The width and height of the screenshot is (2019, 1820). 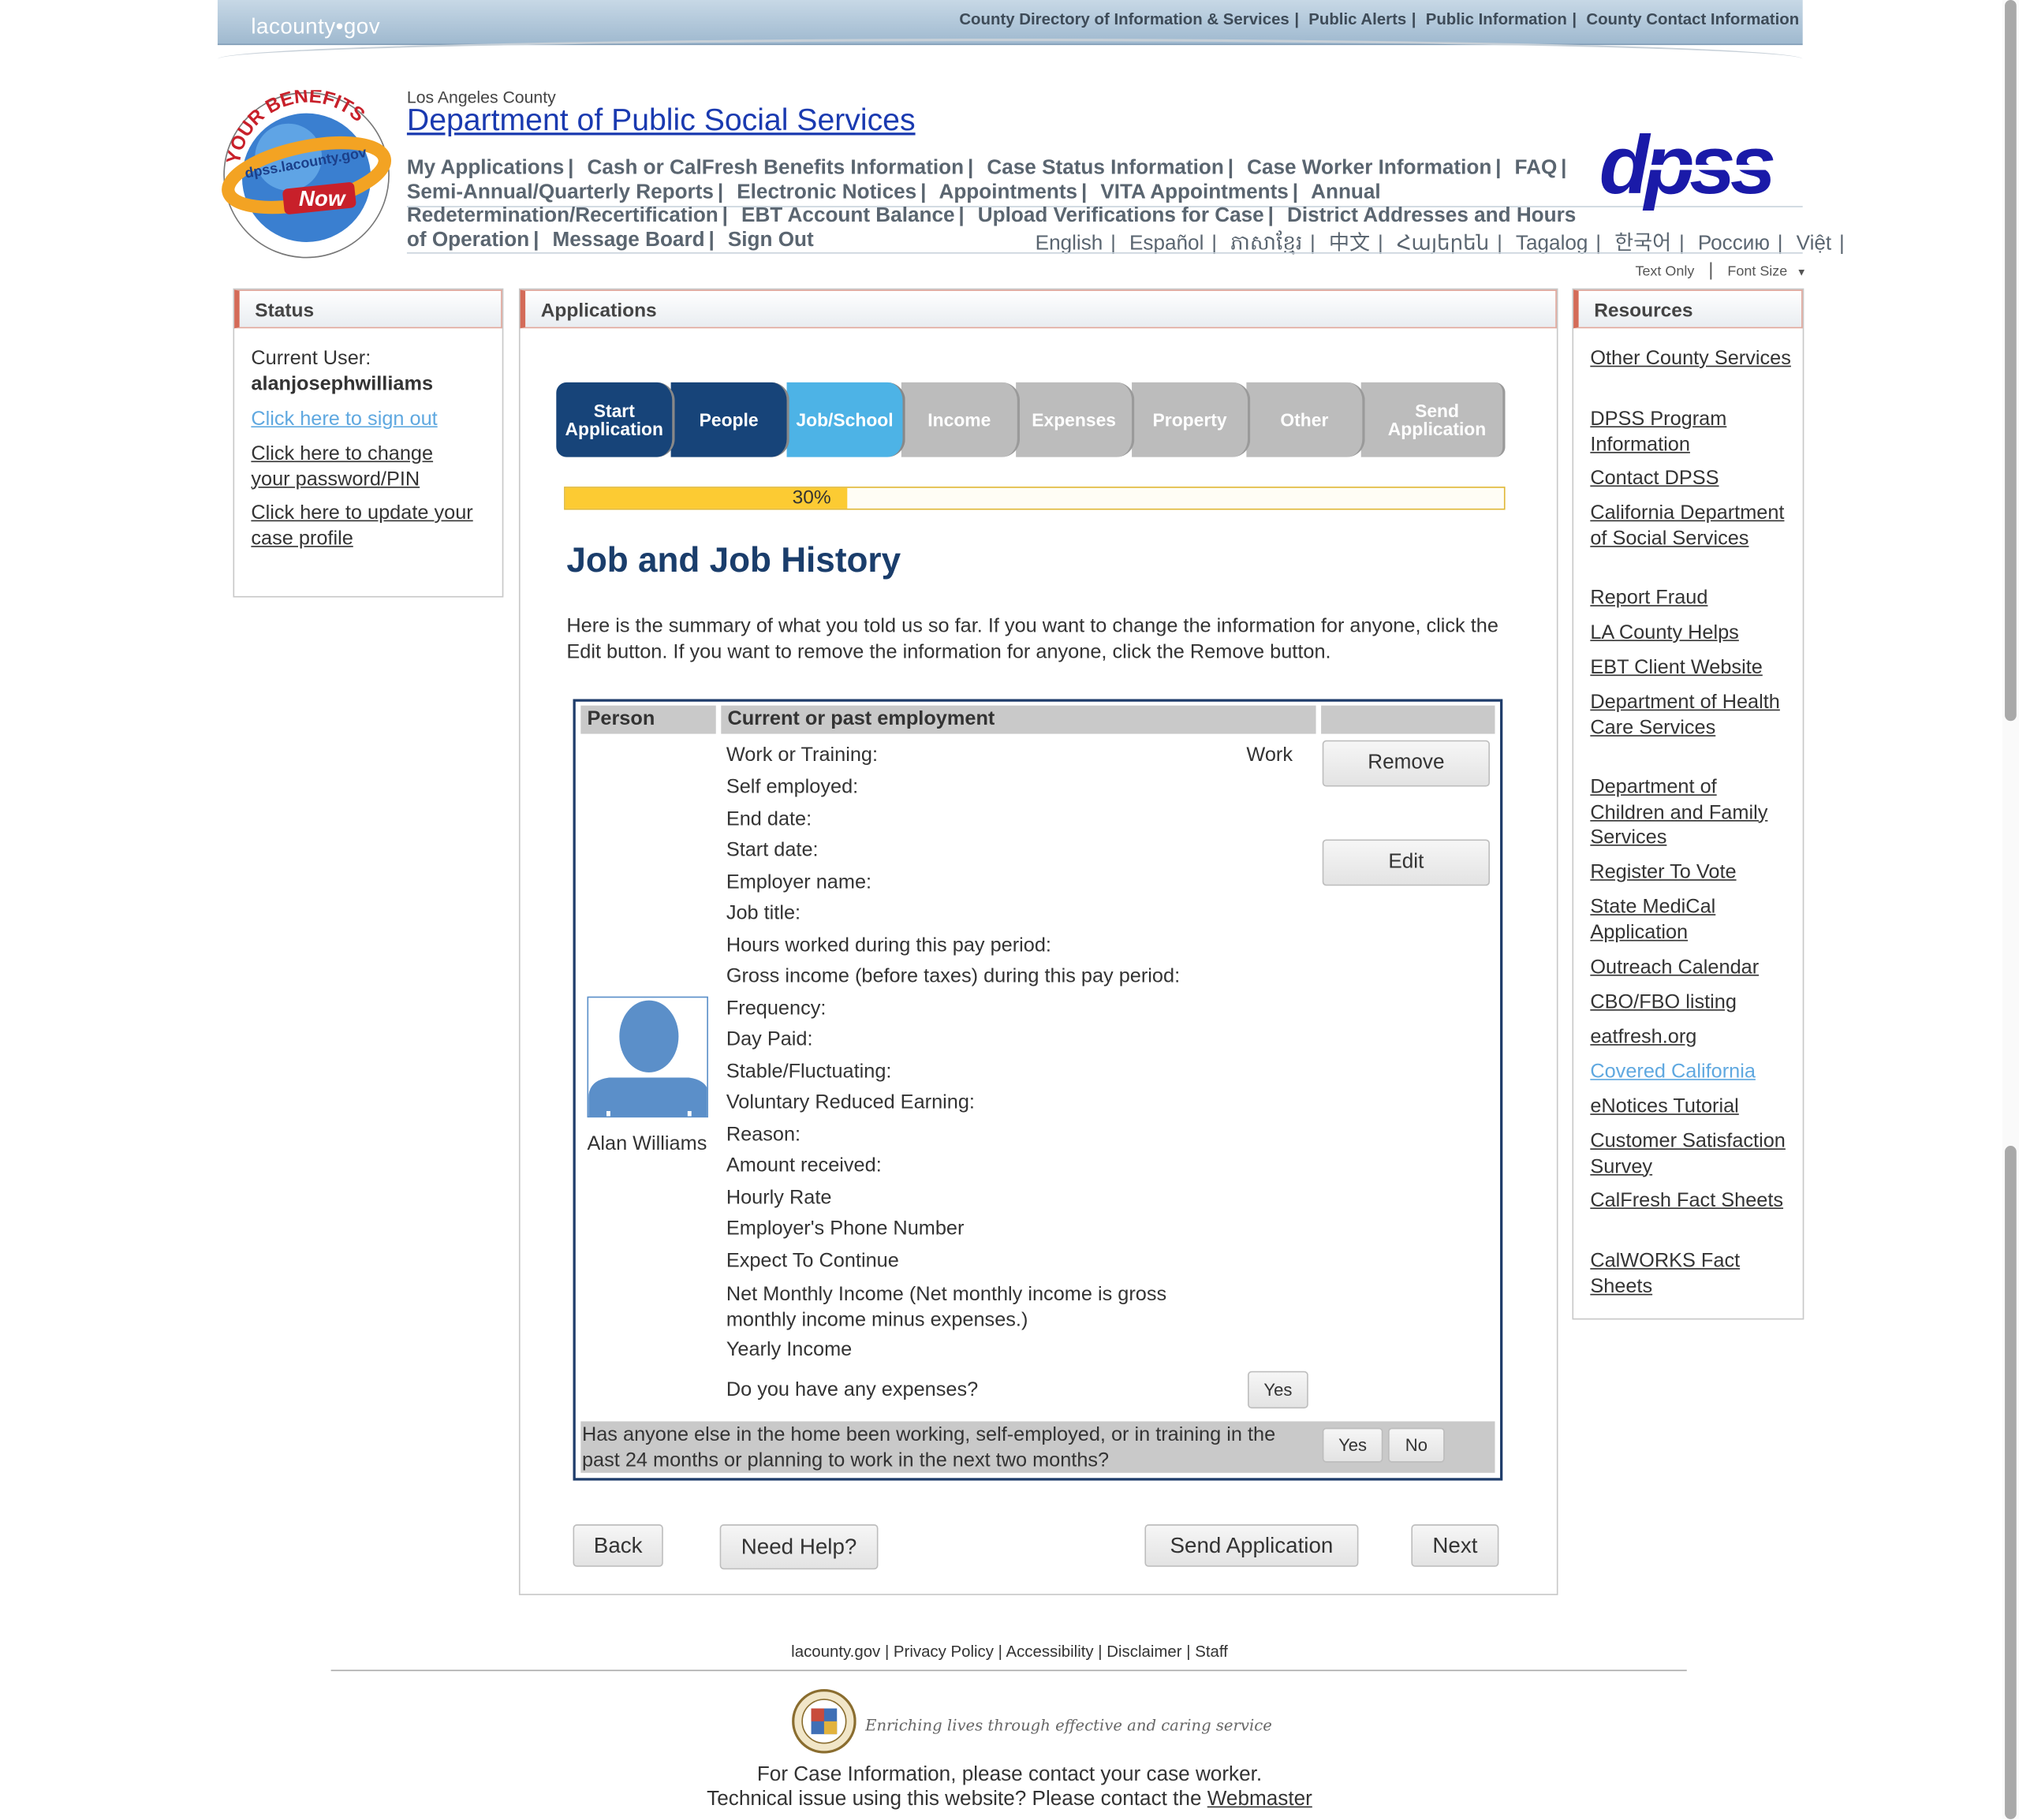 I want to click on step-job-school: Job/School, so click(x=846, y=419).